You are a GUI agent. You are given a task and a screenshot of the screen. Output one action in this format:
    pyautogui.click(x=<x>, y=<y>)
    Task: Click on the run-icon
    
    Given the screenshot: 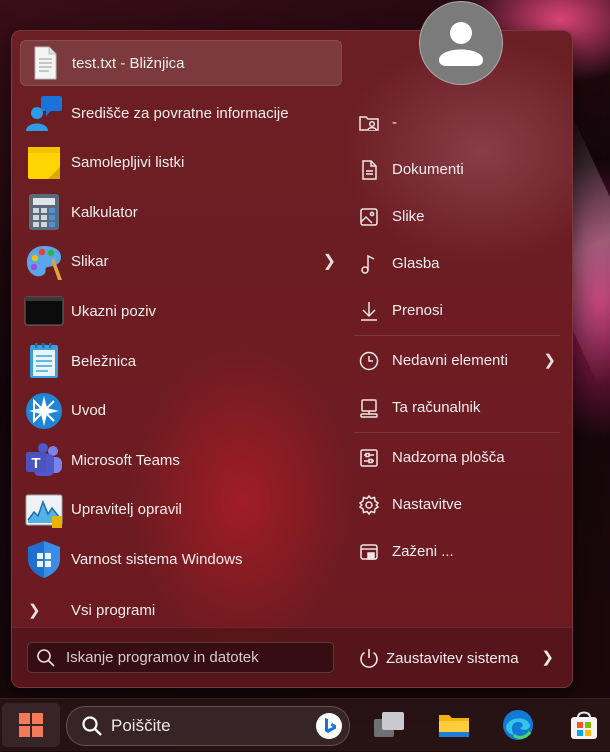 What is the action you would take?
    pyautogui.click(x=369, y=552)
    